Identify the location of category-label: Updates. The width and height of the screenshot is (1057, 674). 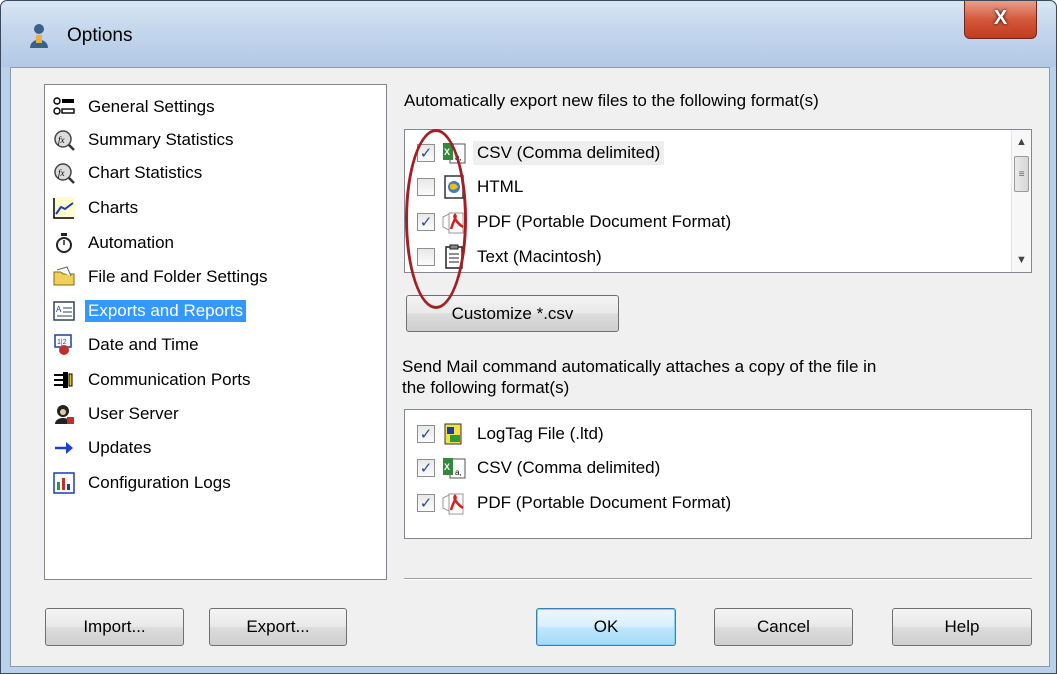
(120, 447).